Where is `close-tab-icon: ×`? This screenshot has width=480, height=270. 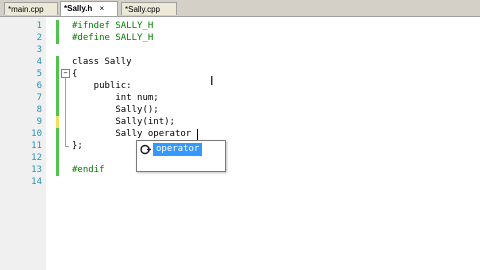 close-tab-icon: × is located at coordinates (102, 8).